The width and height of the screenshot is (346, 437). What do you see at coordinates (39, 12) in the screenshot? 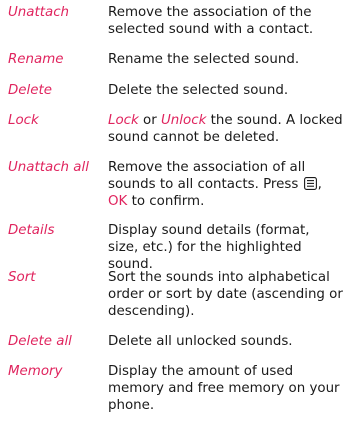
I see `term-unattach: Unattach` at bounding box center [39, 12].